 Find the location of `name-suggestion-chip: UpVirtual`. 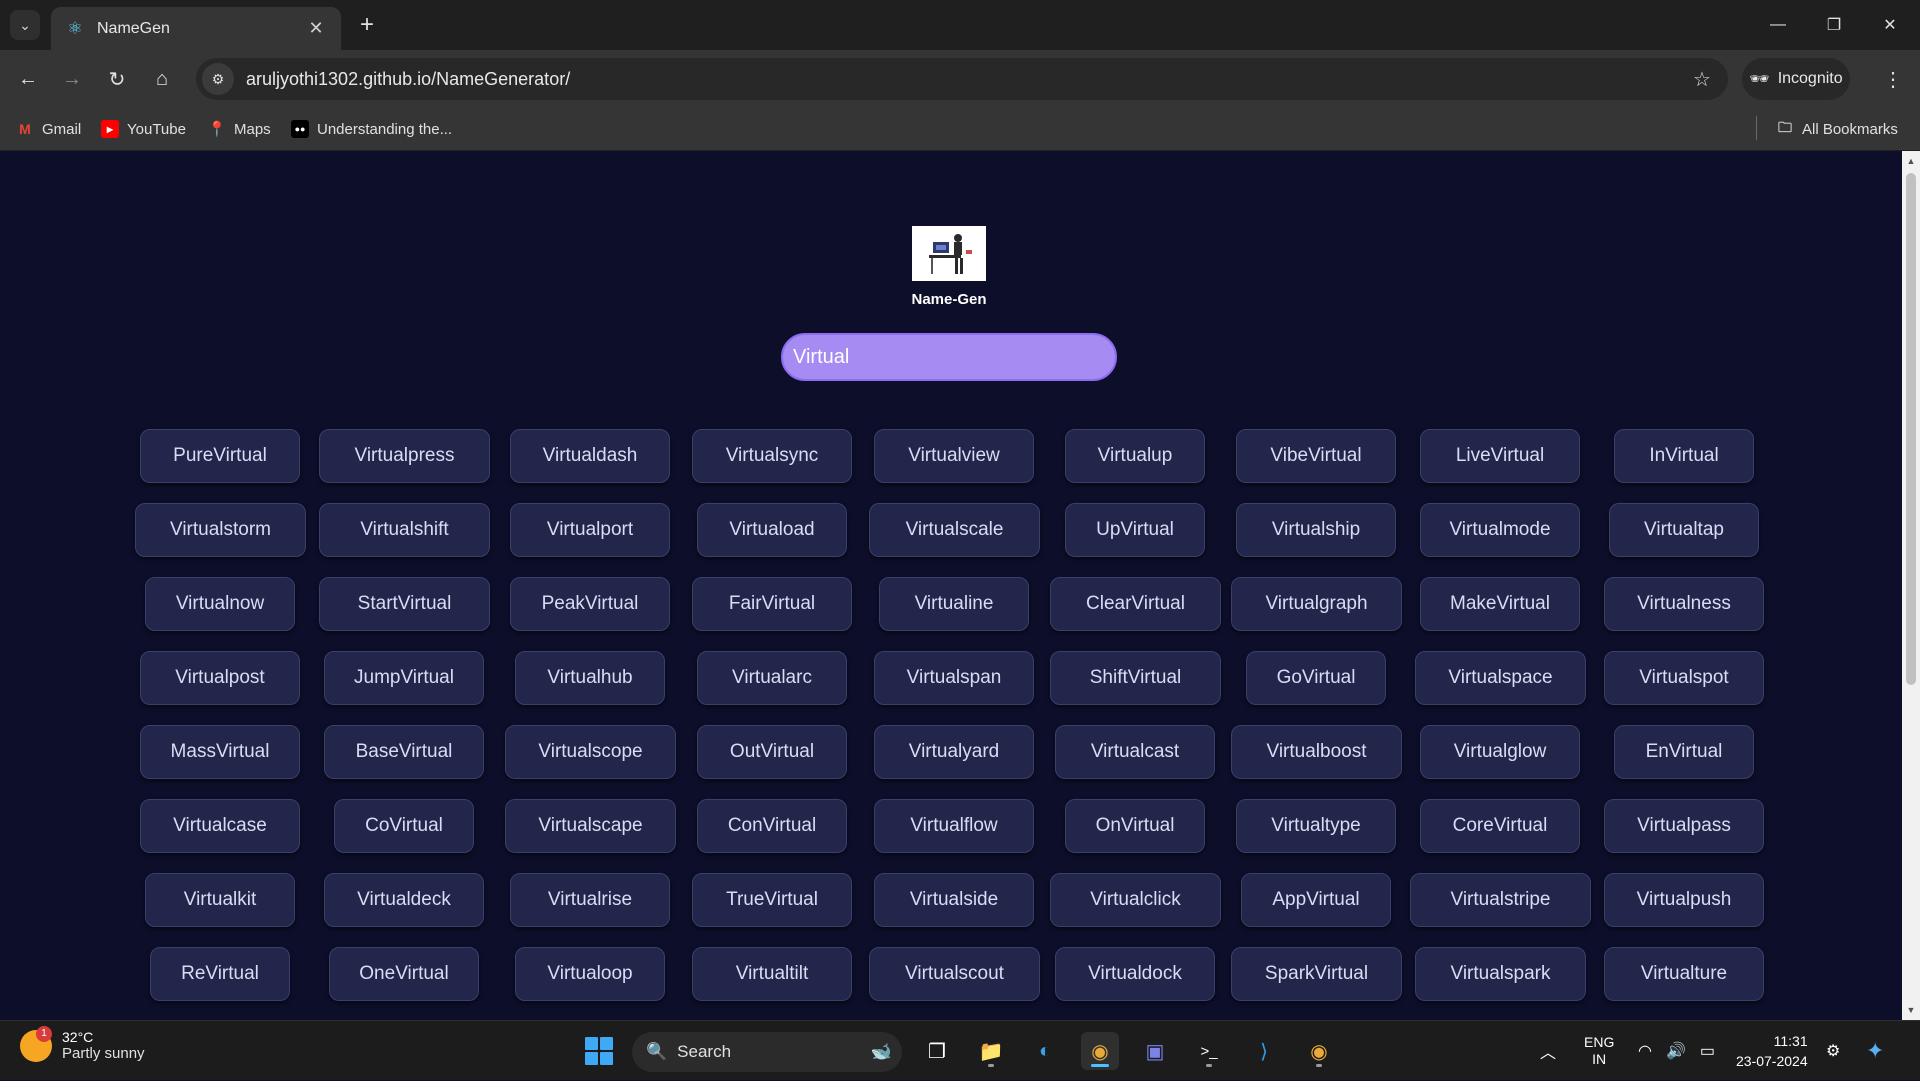

name-suggestion-chip: UpVirtual is located at coordinates (1135, 530).